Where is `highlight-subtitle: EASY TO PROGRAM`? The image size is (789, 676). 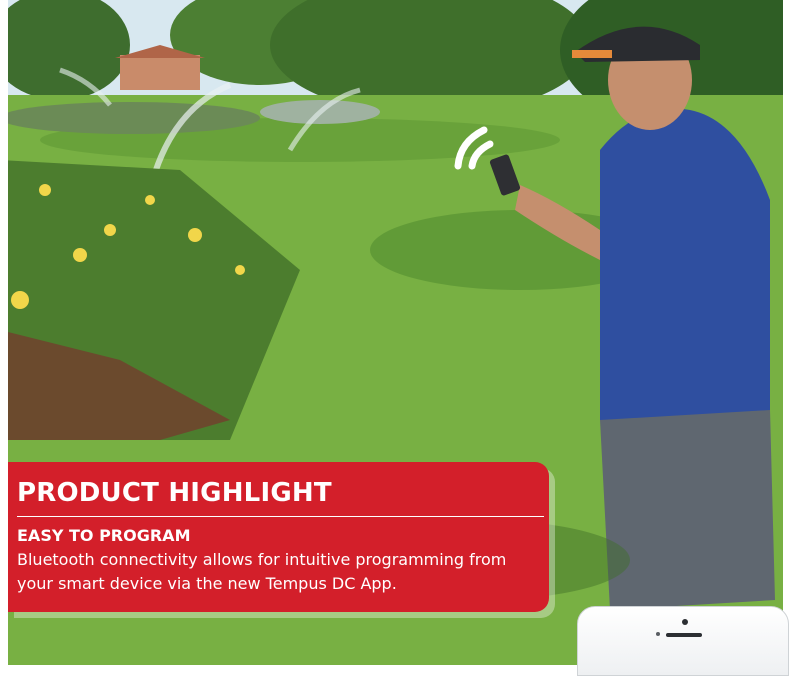 highlight-subtitle: EASY TO PROGRAM is located at coordinates (104, 535).